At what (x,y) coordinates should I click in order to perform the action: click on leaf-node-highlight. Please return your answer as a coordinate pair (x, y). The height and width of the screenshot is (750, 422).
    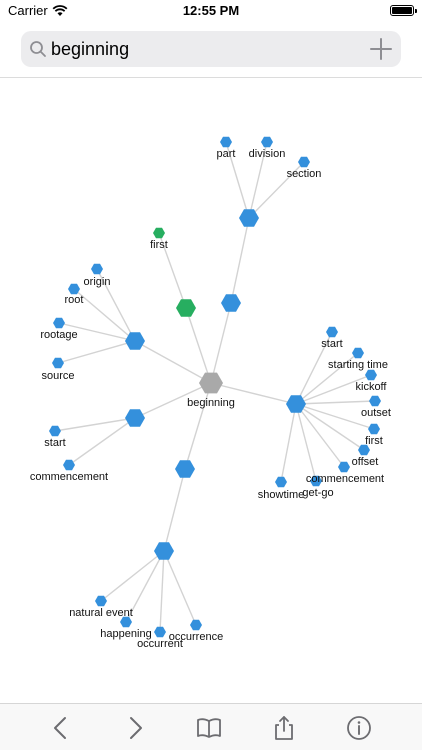
    Looking at the image, I should click on (159, 233).